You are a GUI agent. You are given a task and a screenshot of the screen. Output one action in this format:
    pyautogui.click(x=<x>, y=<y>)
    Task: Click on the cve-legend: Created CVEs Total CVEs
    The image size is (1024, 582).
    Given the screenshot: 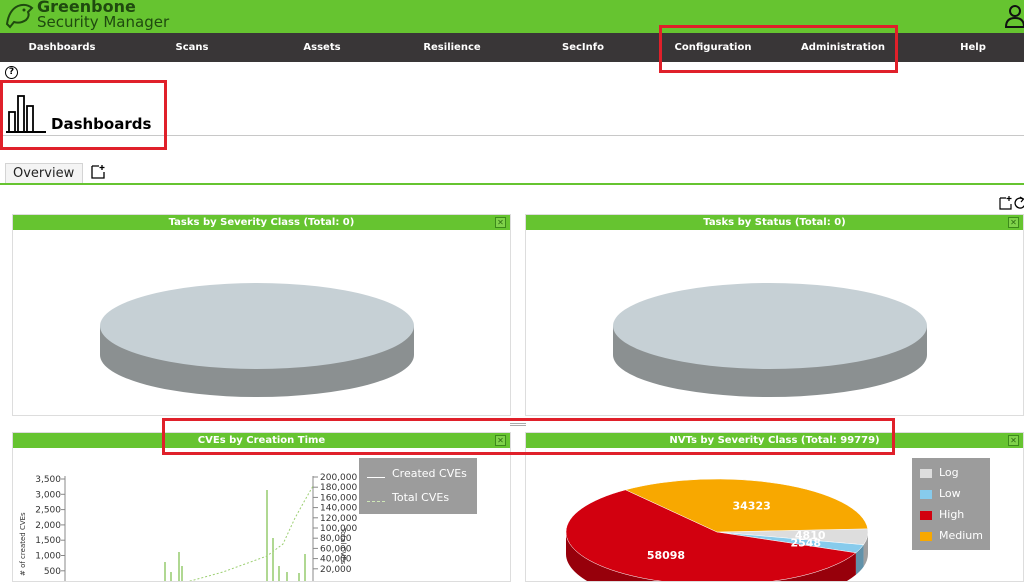 What is the action you would take?
    pyautogui.click(x=418, y=486)
    